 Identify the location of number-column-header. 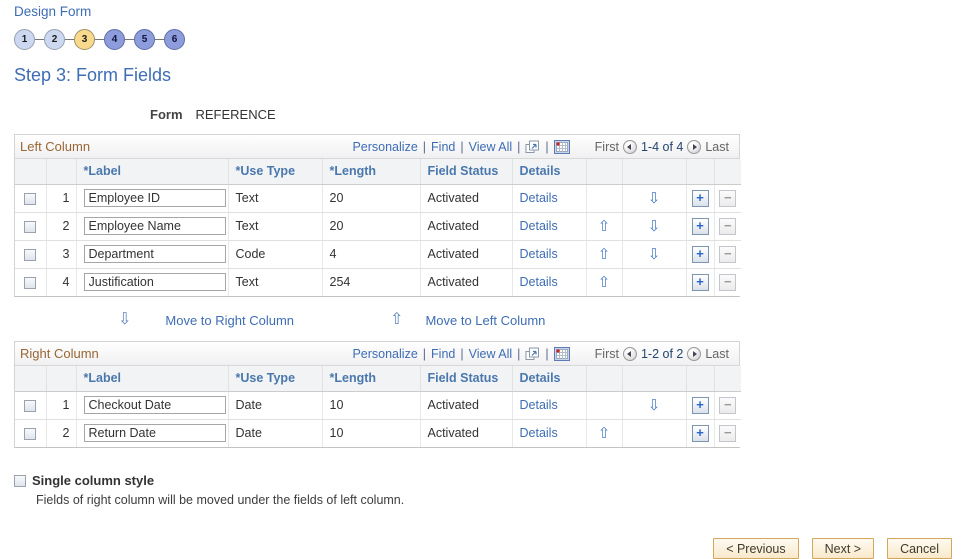
(61, 379).